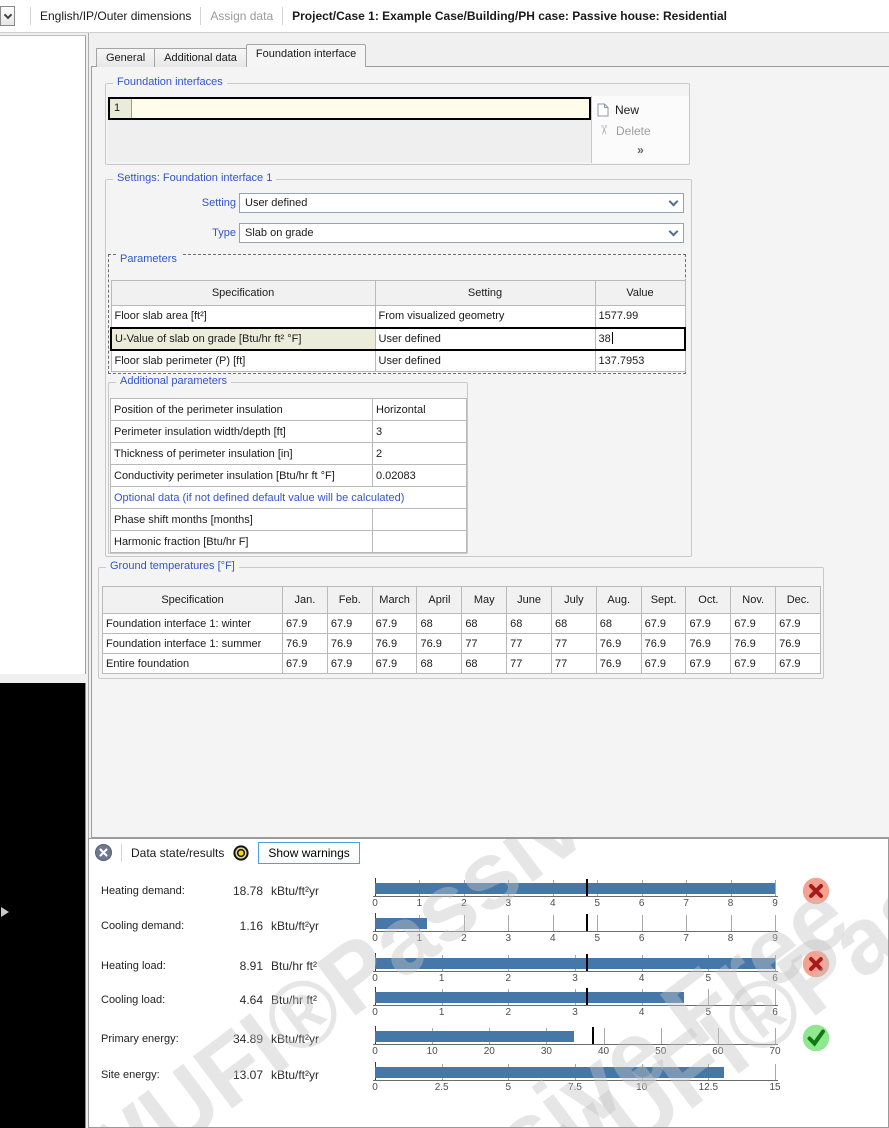  What do you see at coordinates (816, 965) in the screenshot?
I see `status-fail-icon` at bounding box center [816, 965].